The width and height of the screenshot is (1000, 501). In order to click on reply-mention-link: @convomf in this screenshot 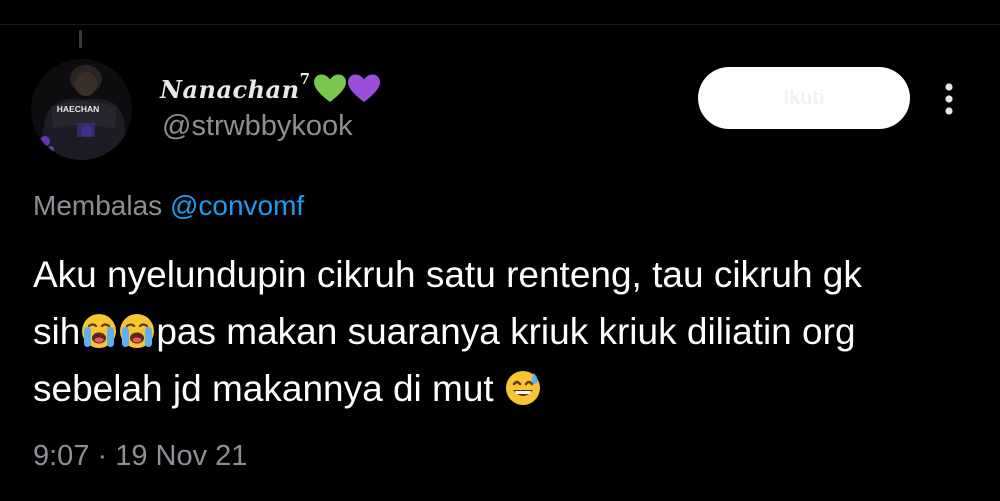, I will do `click(237, 205)`.